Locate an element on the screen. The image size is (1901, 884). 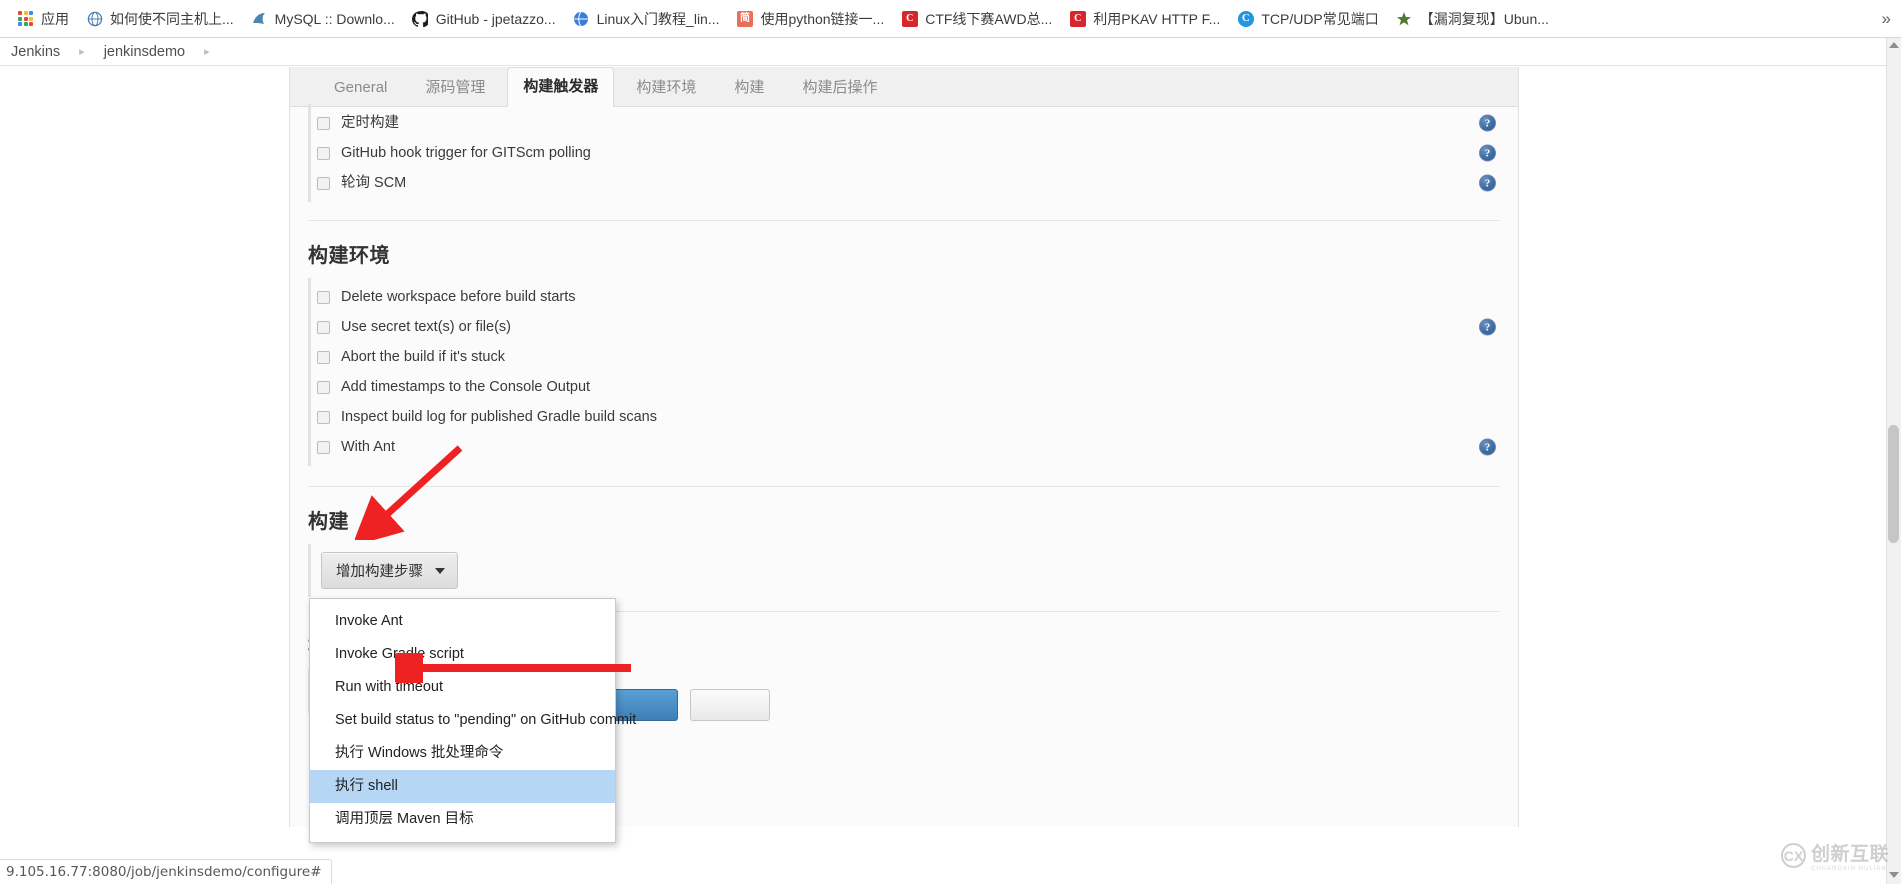
bookmark-item: C TCP/UDP常见端口 is located at coordinates (1307, 19).